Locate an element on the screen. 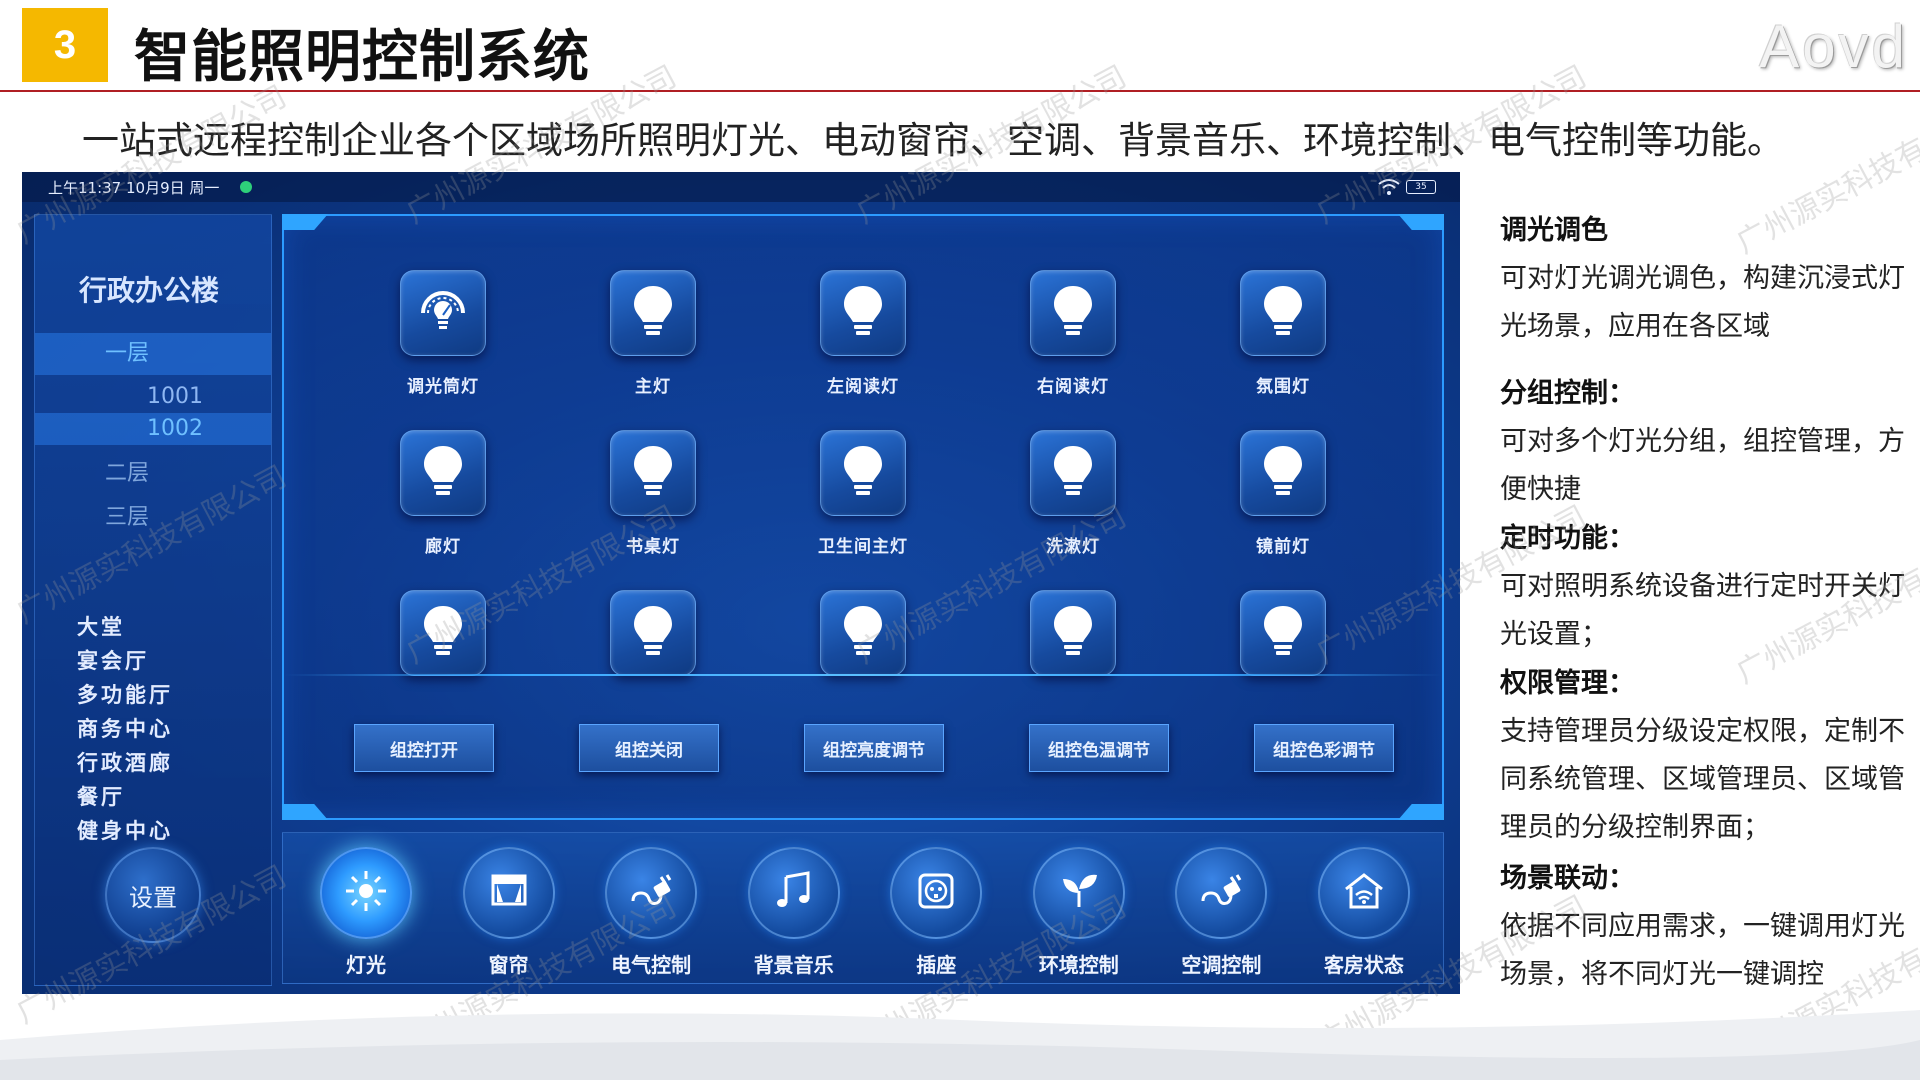 This screenshot has width=1920, height=1080. wifi-icon is located at coordinates (1389, 187).